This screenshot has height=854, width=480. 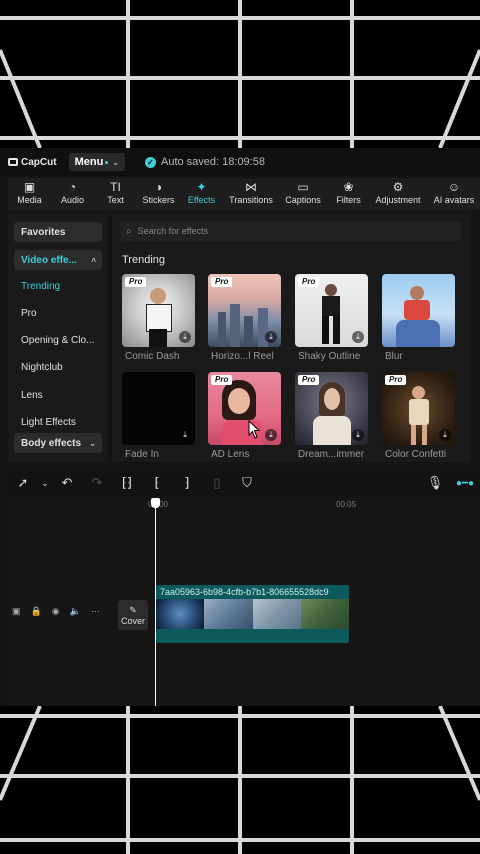 I want to click on eye-icon: ◉, so click(x=56, y=611).